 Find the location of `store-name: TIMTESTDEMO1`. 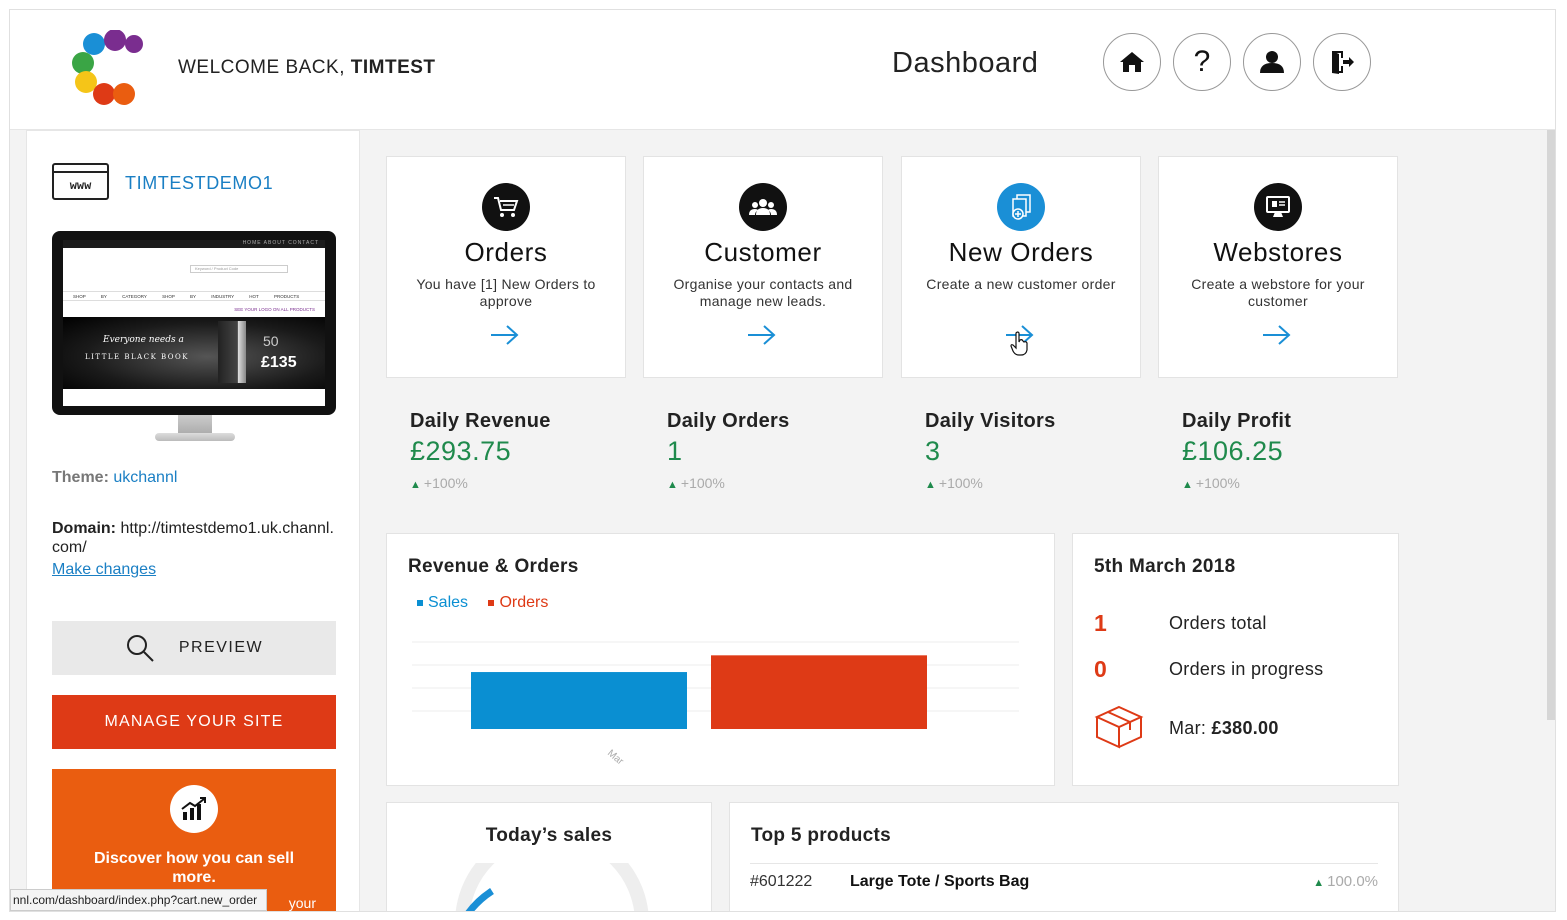

store-name: TIMTESTDEMO1 is located at coordinates (199, 183).